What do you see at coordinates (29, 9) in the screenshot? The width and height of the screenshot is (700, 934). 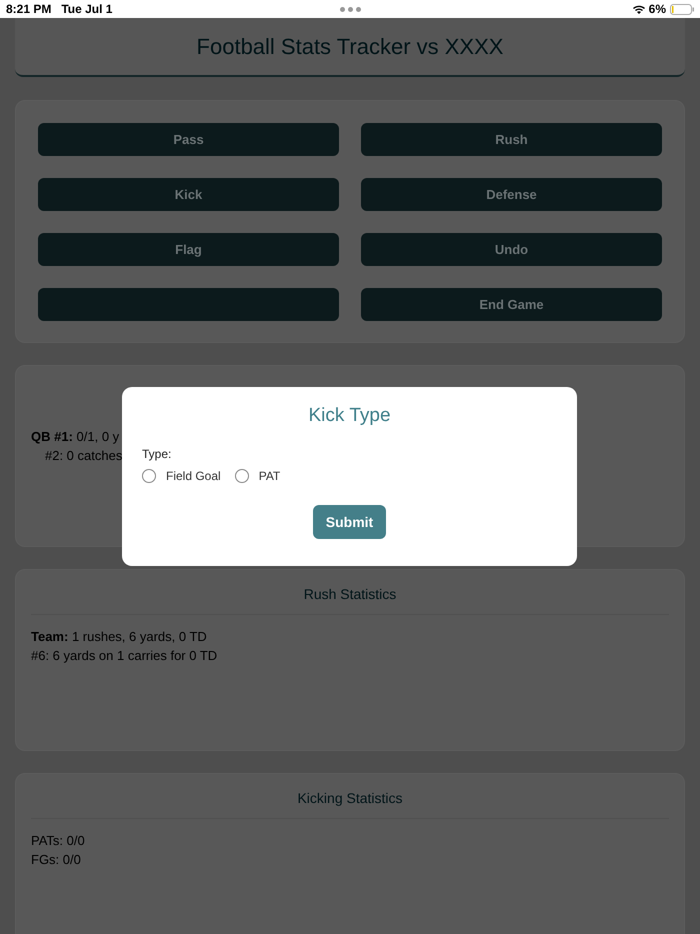 I see `status-time: 8:21 PM` at bounding box center [29, 9].